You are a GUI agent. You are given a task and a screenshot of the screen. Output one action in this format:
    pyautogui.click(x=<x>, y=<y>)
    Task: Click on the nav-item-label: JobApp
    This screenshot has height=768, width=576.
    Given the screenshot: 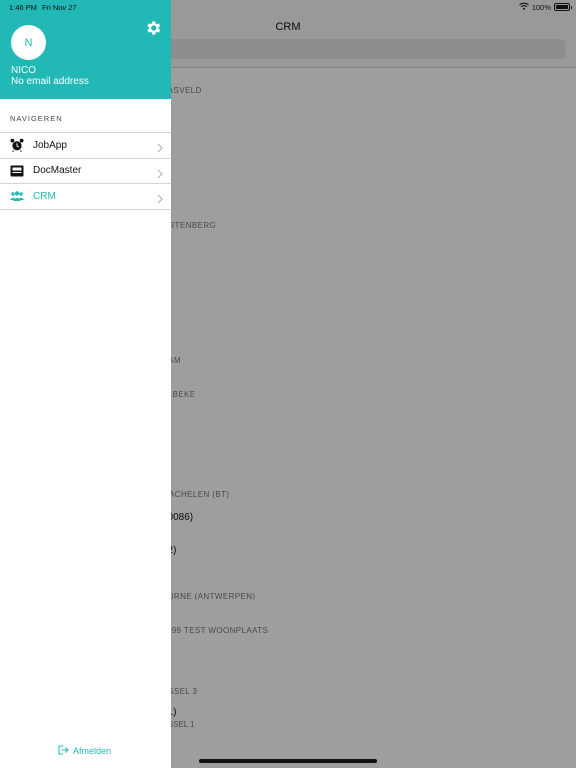 What is the action you would take?
    pyautogui.click(x=50, y=145)
    